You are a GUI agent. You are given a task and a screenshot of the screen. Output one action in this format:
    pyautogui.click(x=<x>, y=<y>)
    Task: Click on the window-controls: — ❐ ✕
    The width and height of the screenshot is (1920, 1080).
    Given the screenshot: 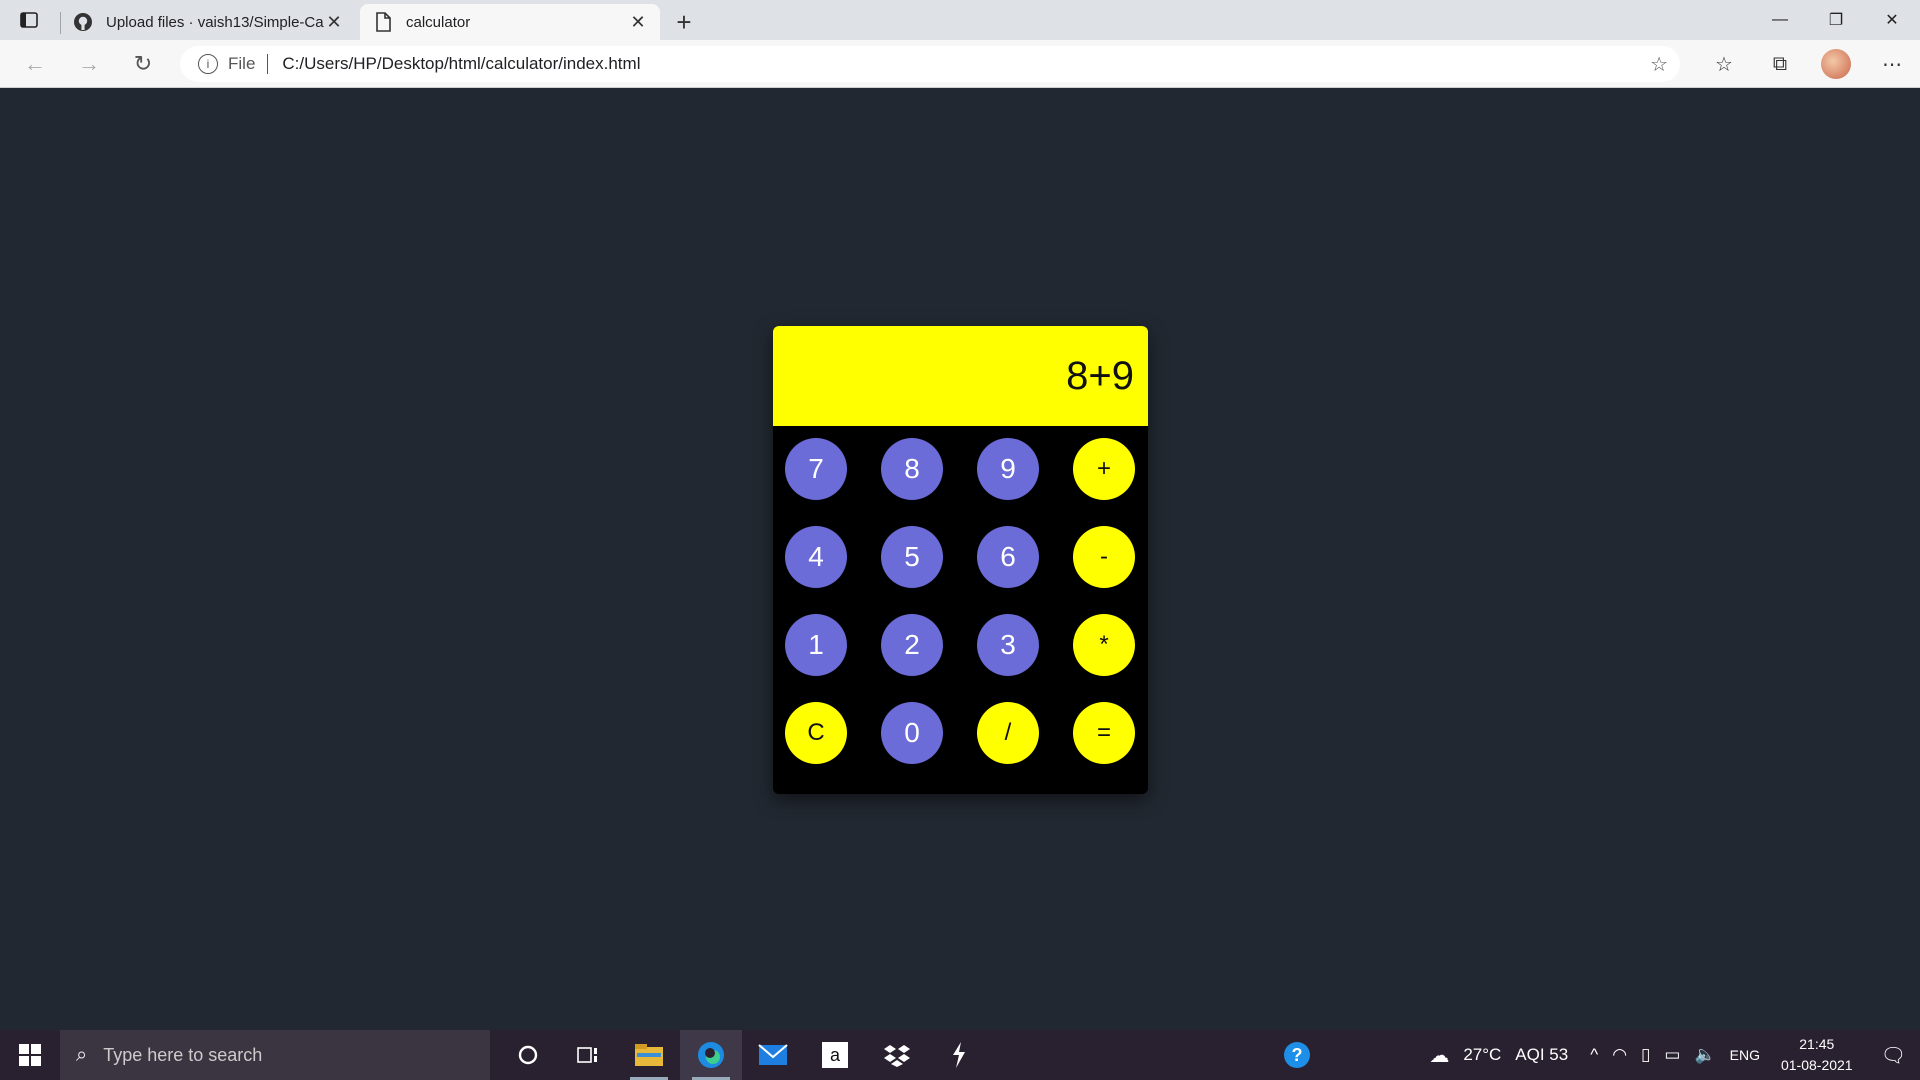 What is the action you would take?
    pyautogui.click(x=1836, y=20)
    